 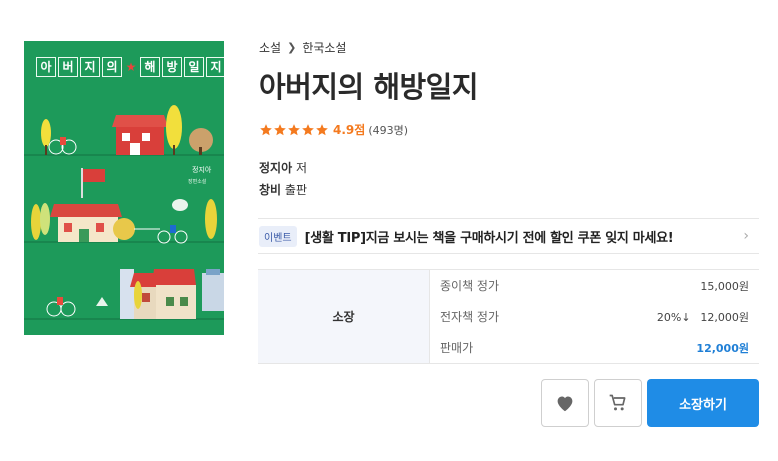 I want to click on cart-button, so click(x=618, y=403).